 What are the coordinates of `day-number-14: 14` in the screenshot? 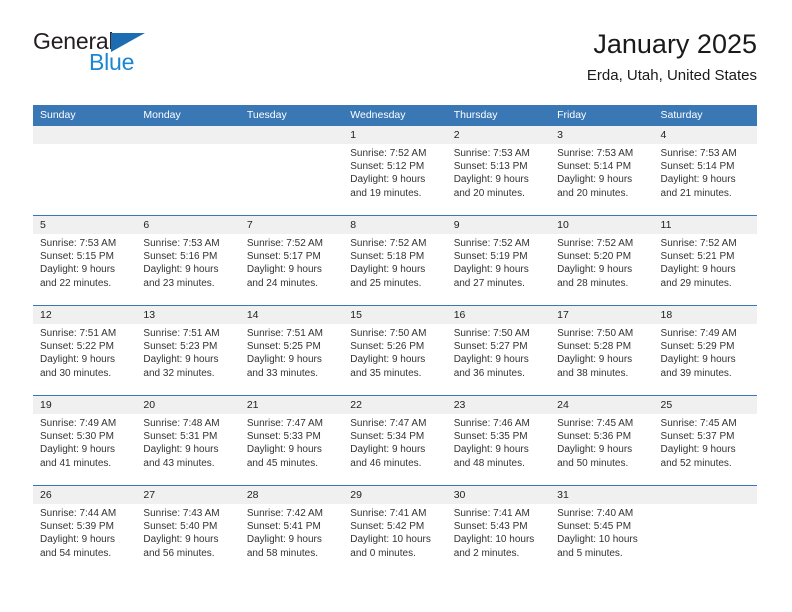 It's located at (291, 315).